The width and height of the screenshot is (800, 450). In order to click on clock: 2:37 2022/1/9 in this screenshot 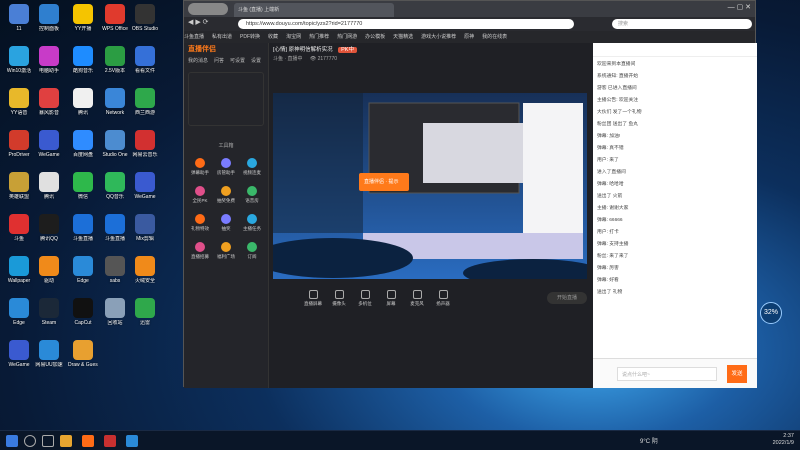, I will do `click(783, 440)`.